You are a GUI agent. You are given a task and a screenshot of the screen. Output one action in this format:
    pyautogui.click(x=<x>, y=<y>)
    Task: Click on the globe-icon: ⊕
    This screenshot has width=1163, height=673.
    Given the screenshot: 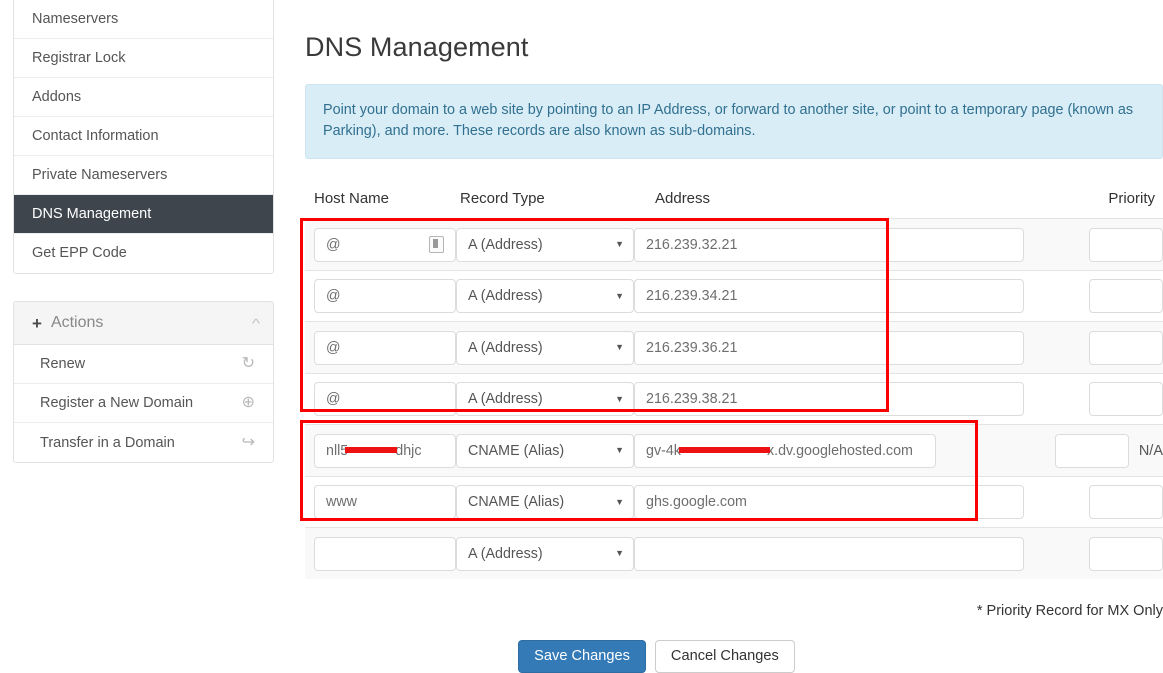 What is the action you would take?
    pyautogui.click(x=248, y=402)
    